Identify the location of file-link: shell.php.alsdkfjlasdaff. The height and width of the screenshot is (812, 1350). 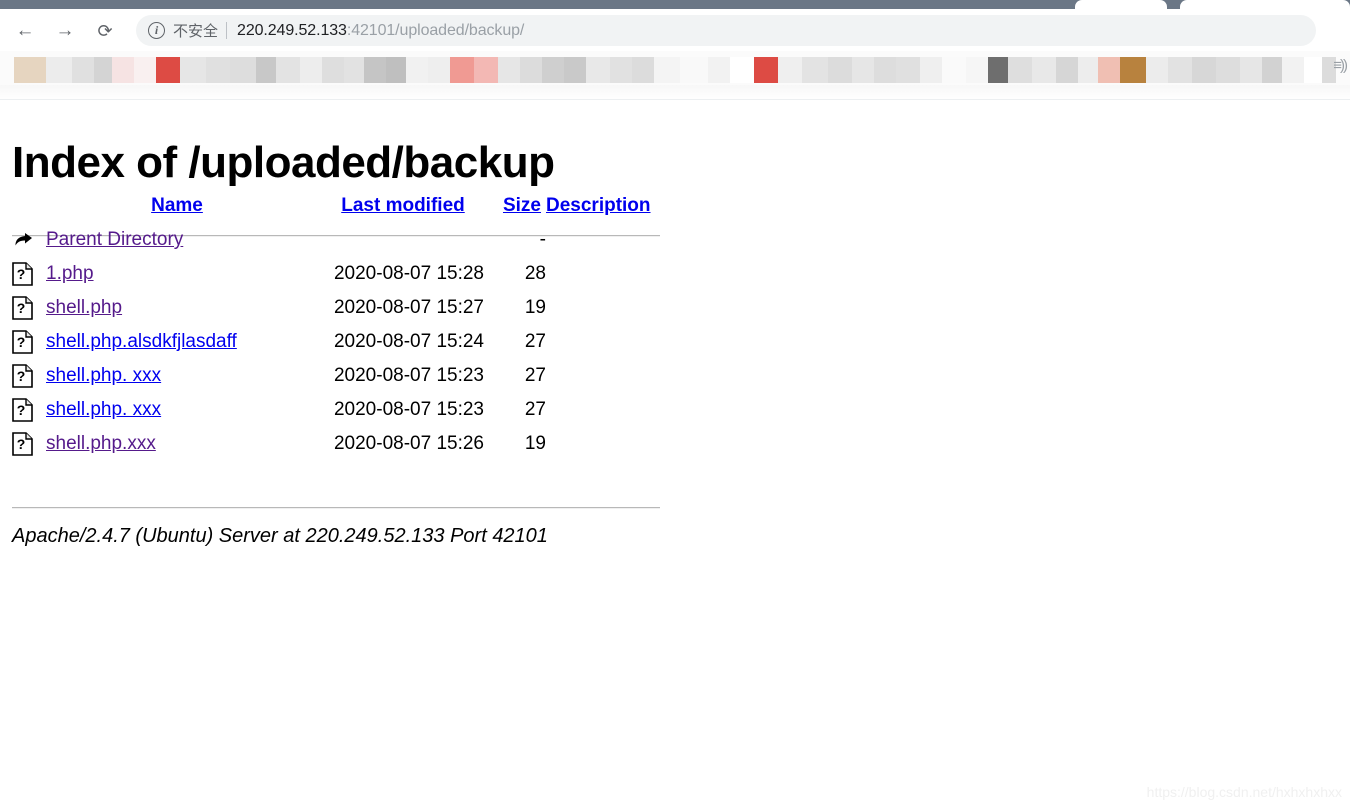
(141, 341).